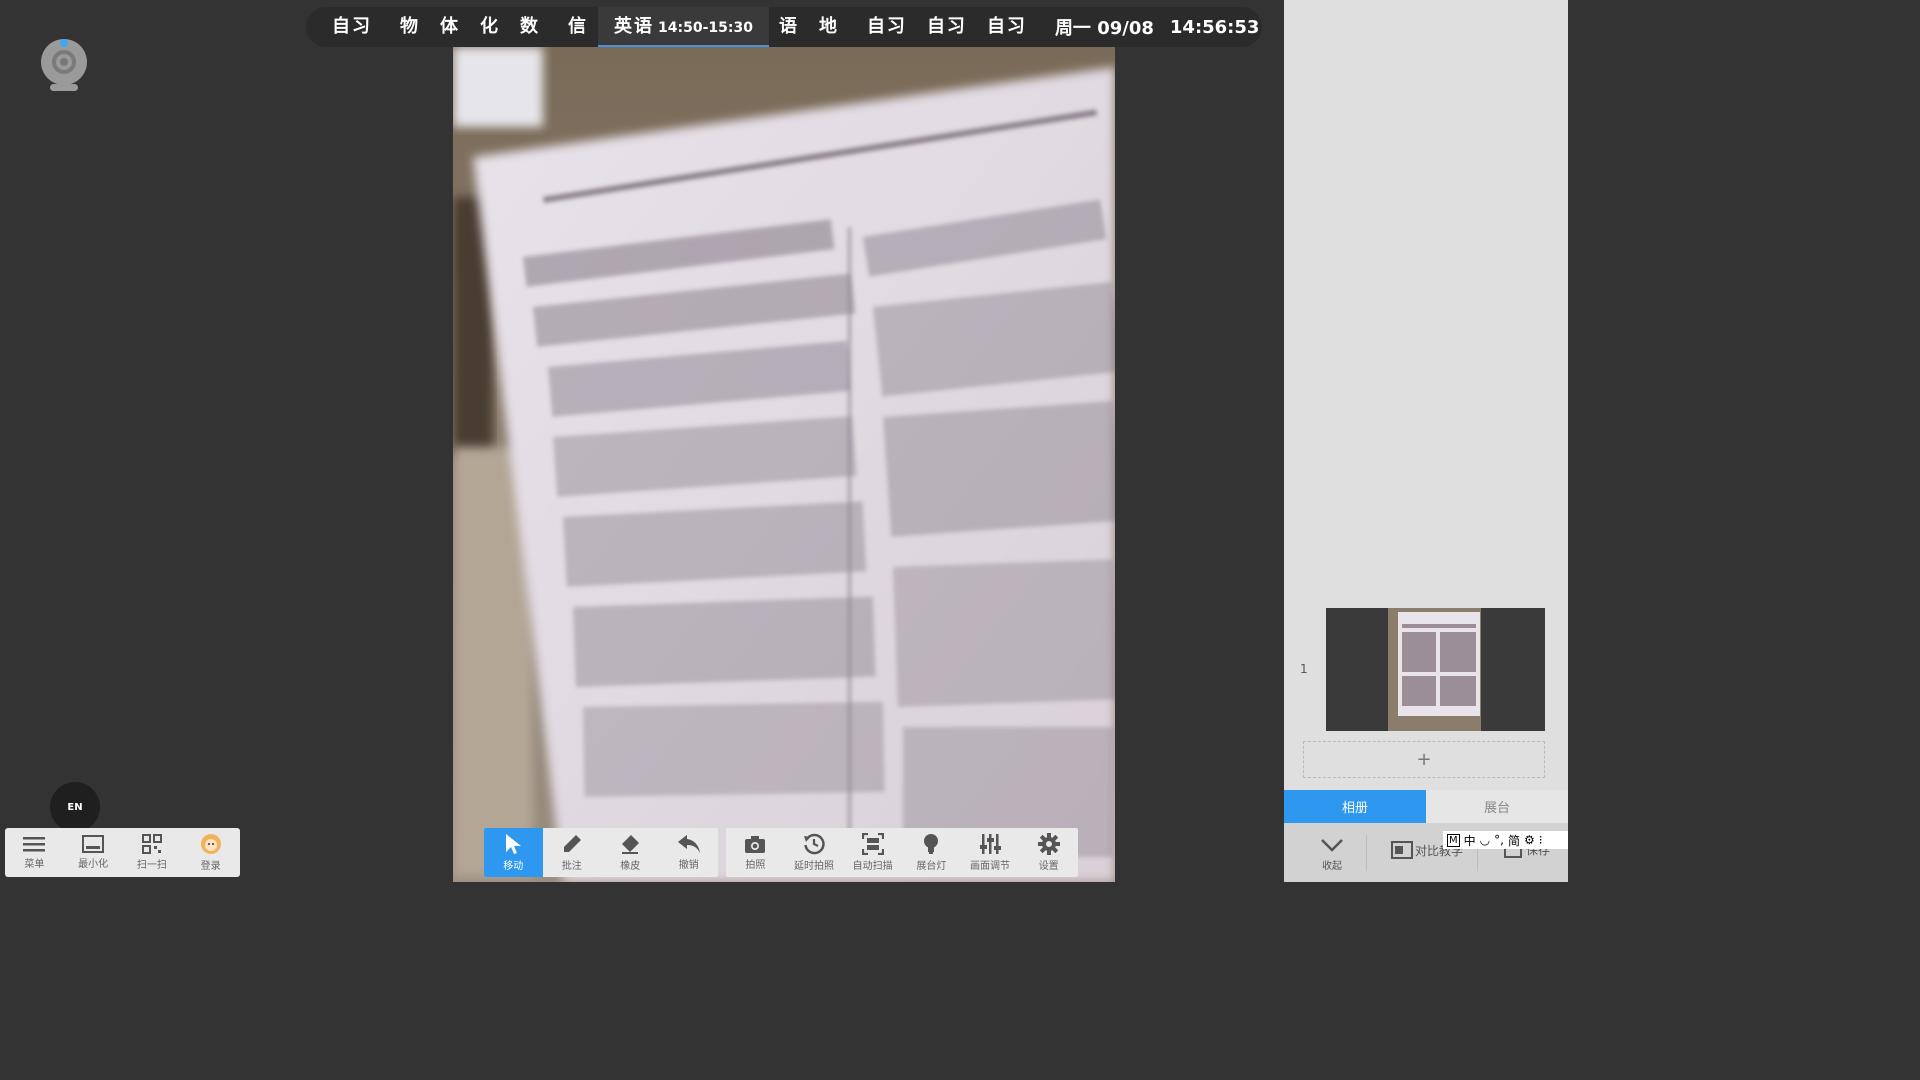  I want to click on annotate-label: 批注, so click(571, 866).